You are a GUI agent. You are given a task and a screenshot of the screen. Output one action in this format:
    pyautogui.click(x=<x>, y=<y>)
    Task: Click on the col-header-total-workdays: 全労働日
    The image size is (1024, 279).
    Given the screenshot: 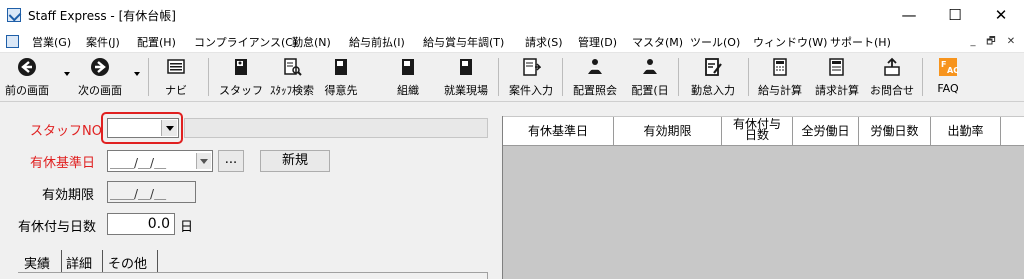 What is the action you would take?
    pyautogui.click(x=826, y=131)
    